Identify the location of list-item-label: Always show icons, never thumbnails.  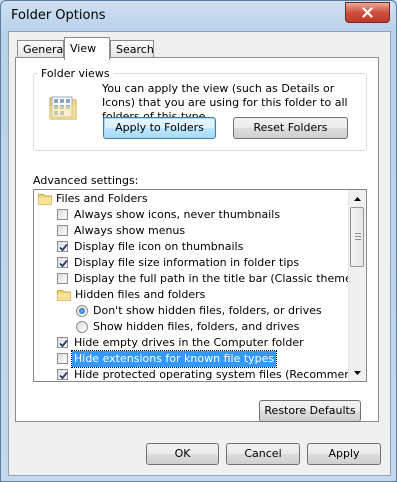
(177, 214).